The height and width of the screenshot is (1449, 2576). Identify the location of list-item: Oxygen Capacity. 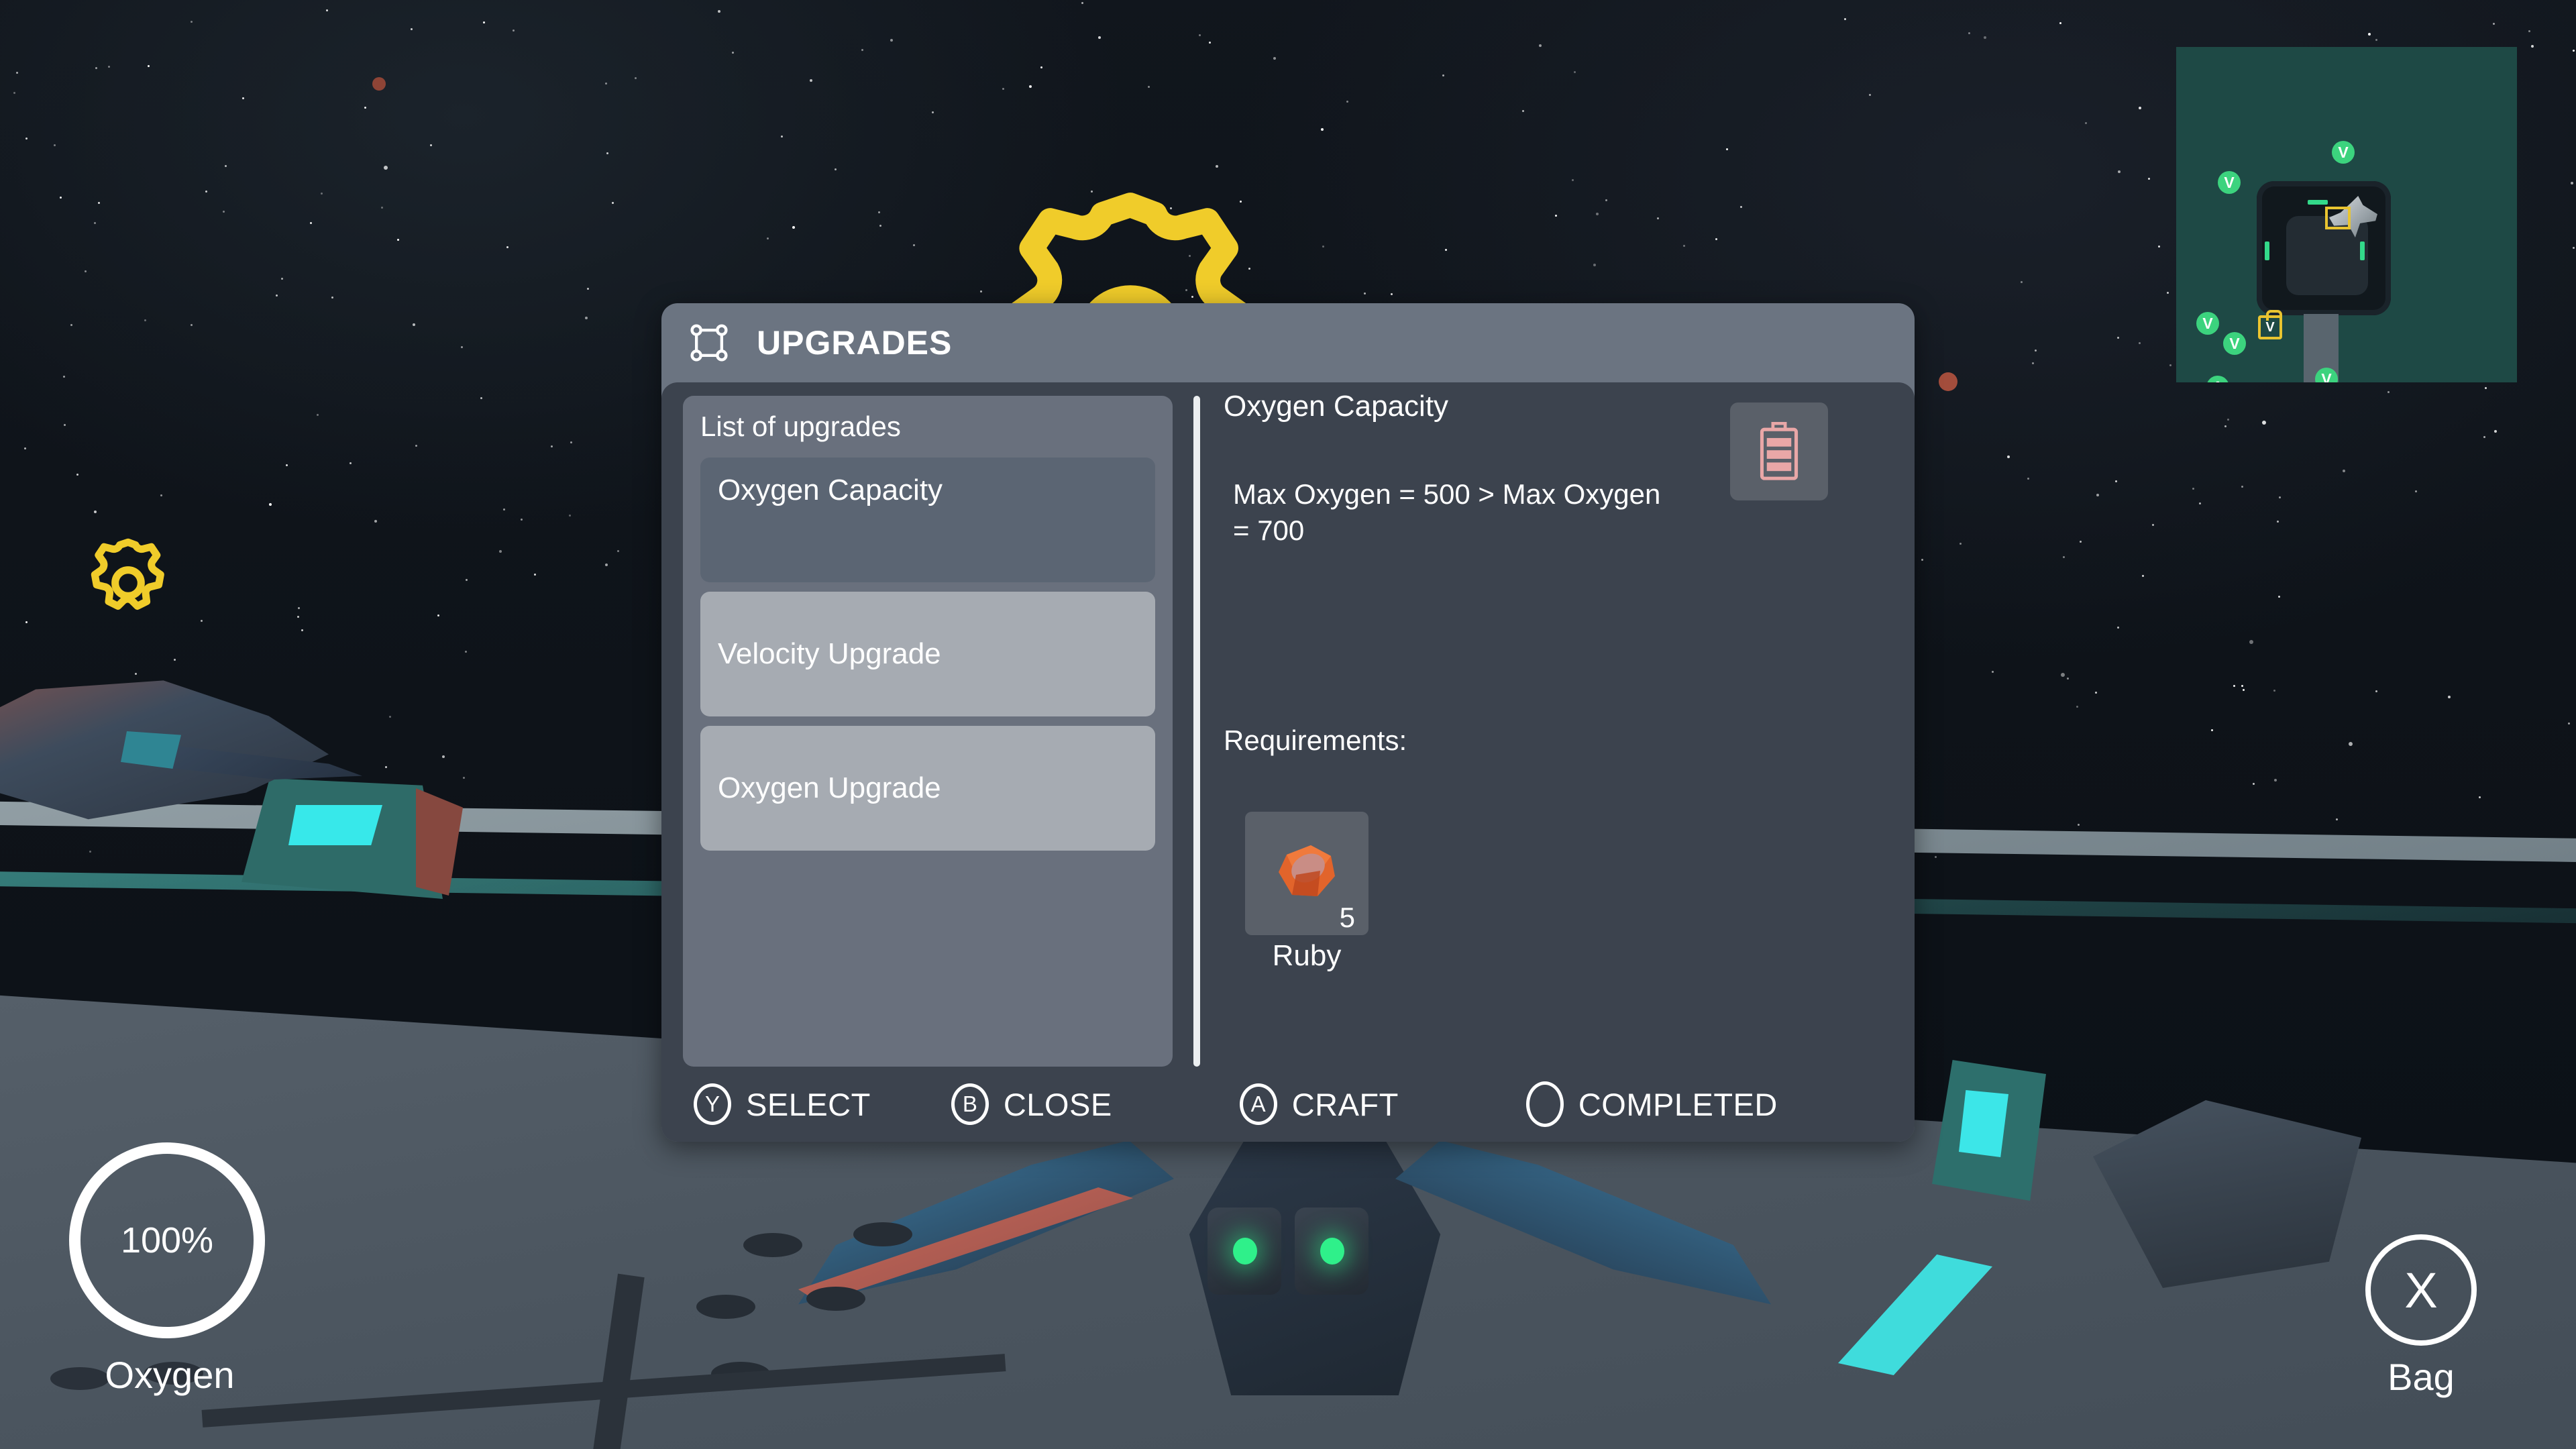
(927, 520).